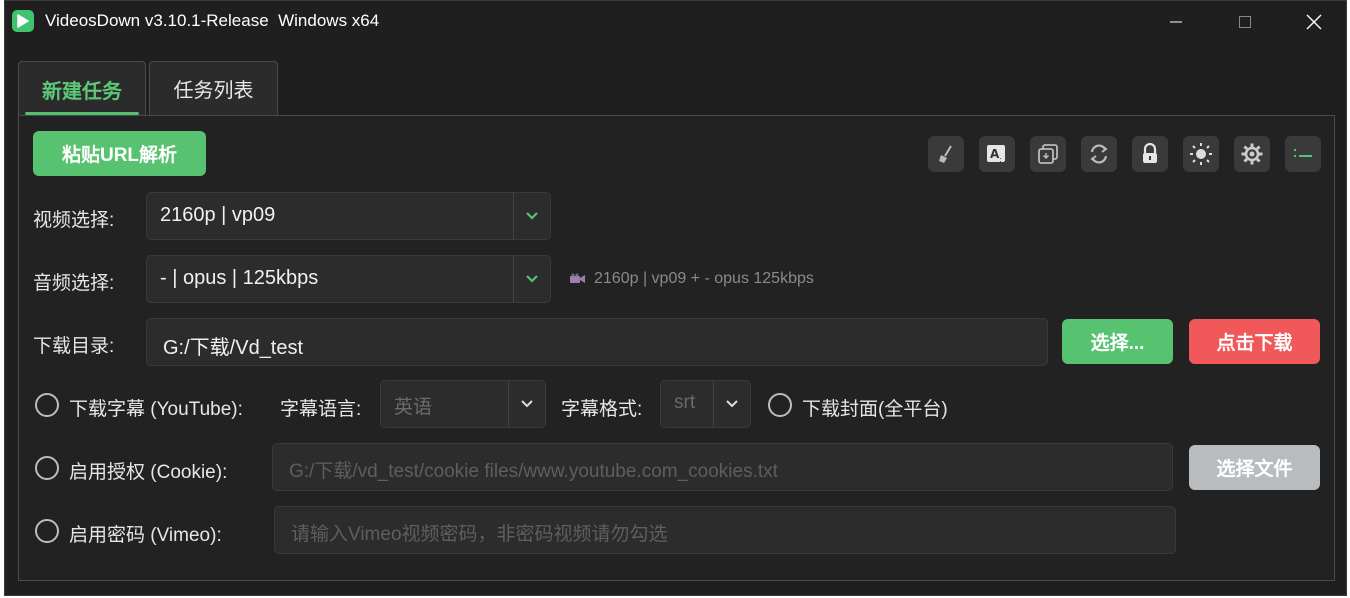  Describe the element at coordinates (675, 22) in the screenshot. I see `title-bar: VideosDown v3.10.1-Release Windows x64` at that location.